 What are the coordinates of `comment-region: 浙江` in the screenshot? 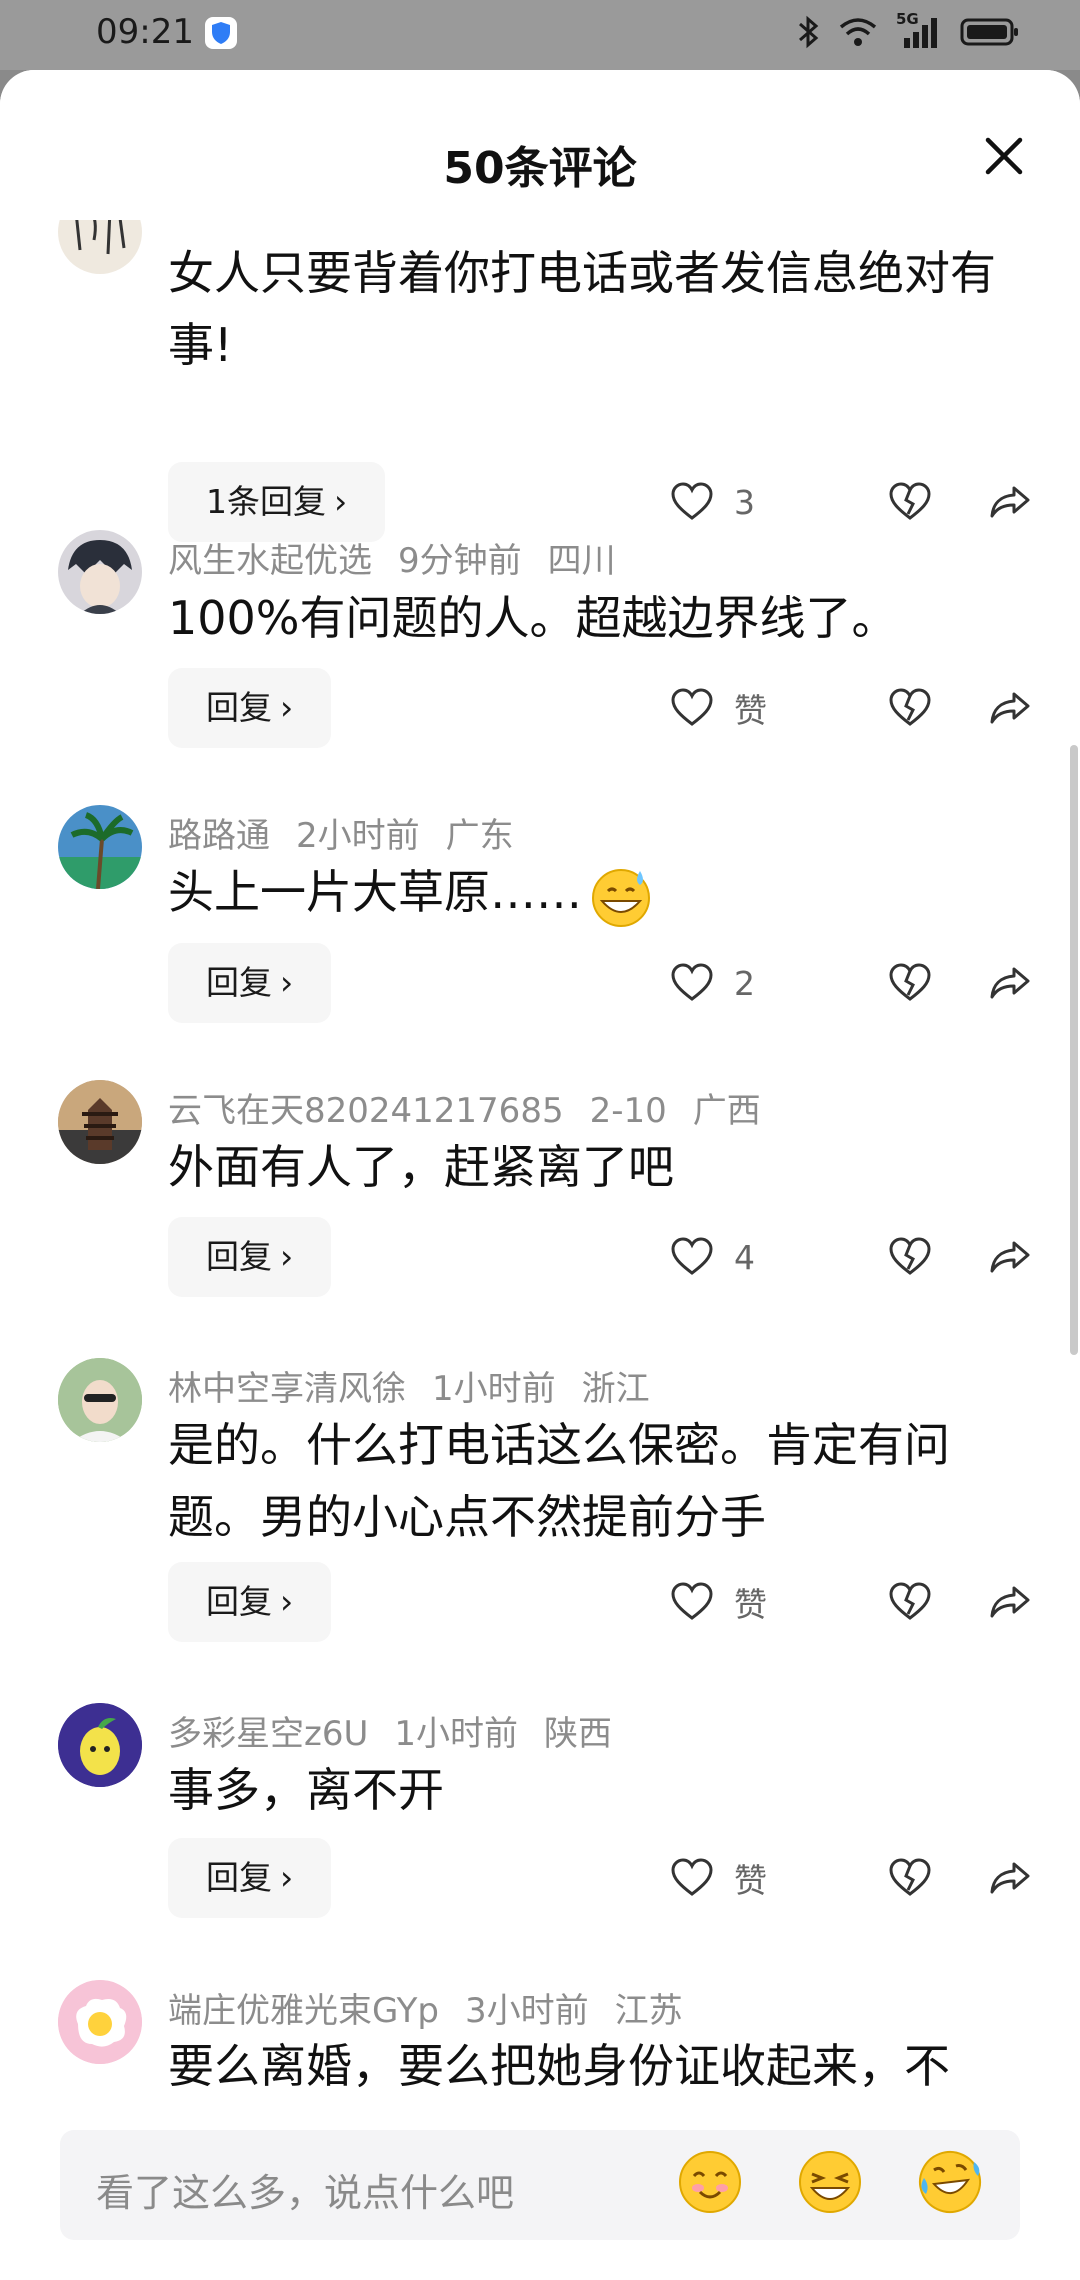 It's located at (615, 1389).